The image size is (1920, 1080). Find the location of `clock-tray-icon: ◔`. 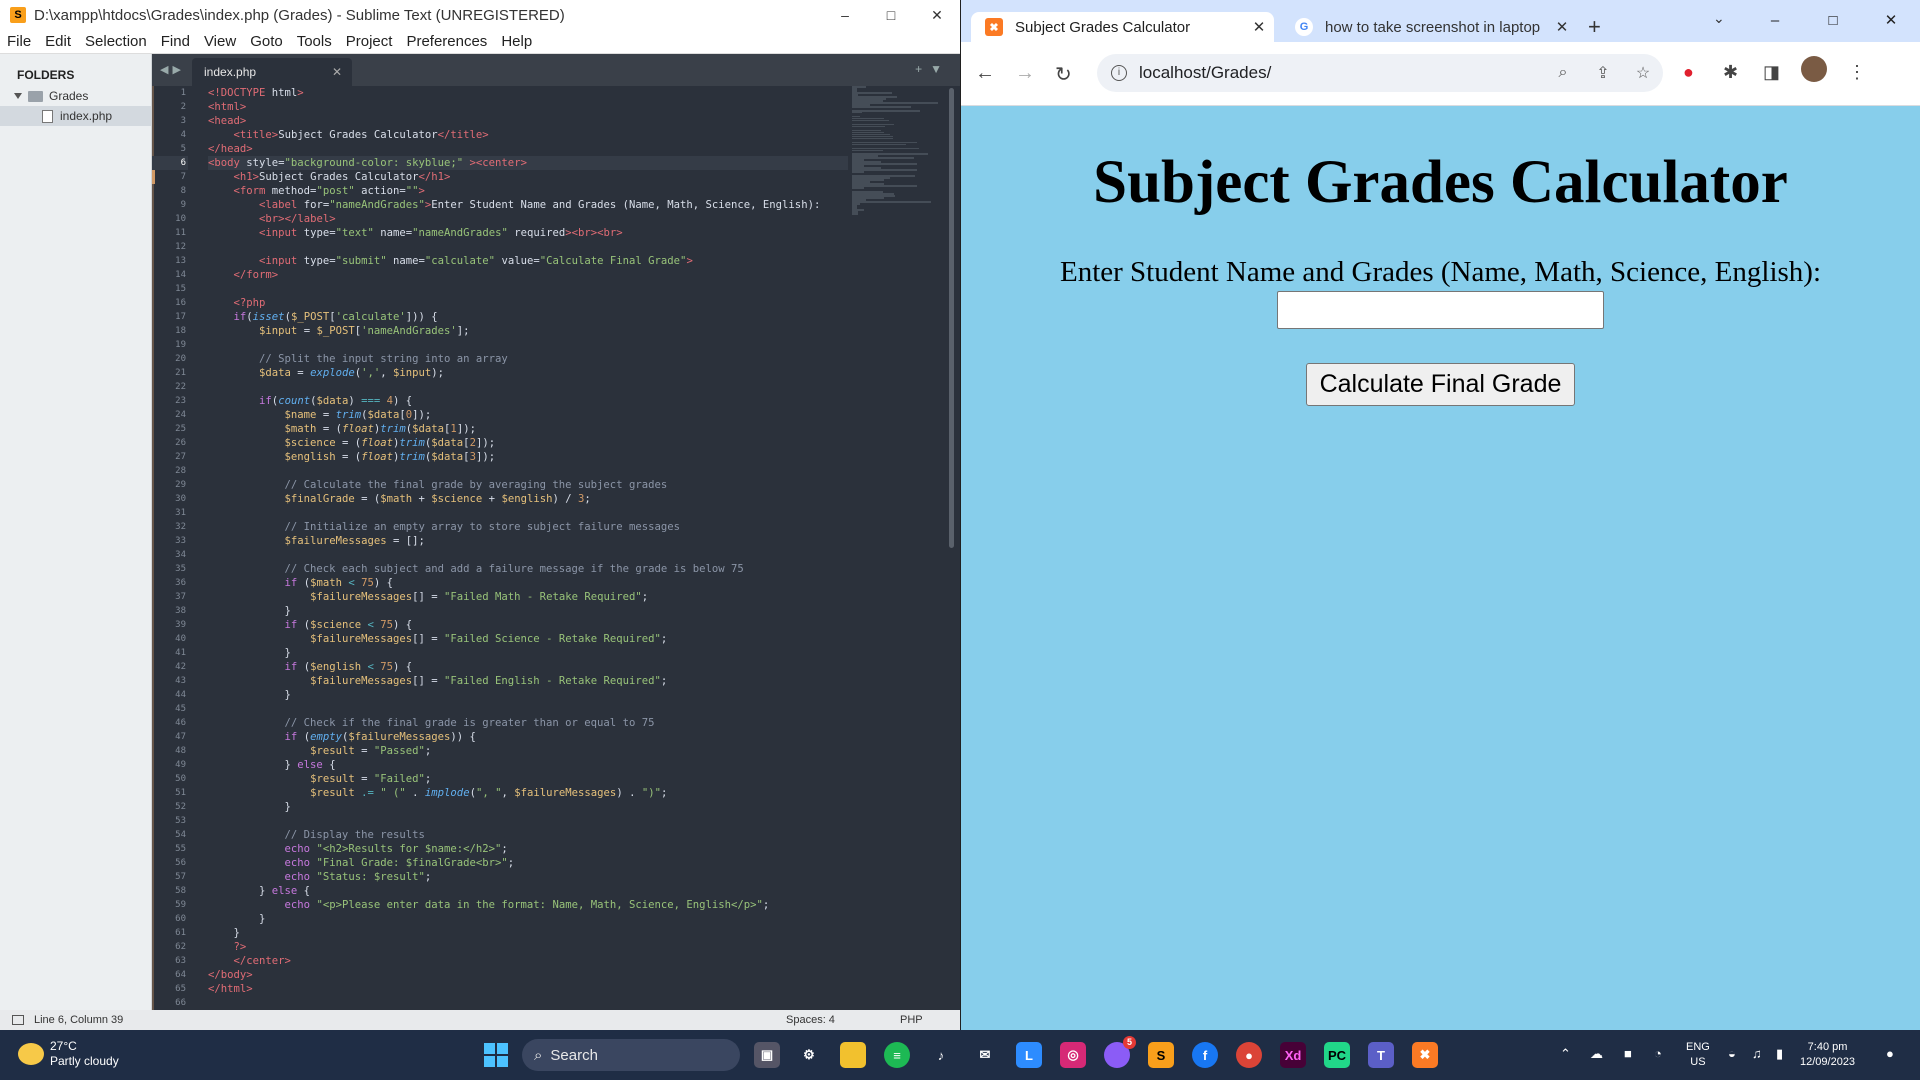

clock-tray-icon: ◔ is located at coordinates (1658, 1053).